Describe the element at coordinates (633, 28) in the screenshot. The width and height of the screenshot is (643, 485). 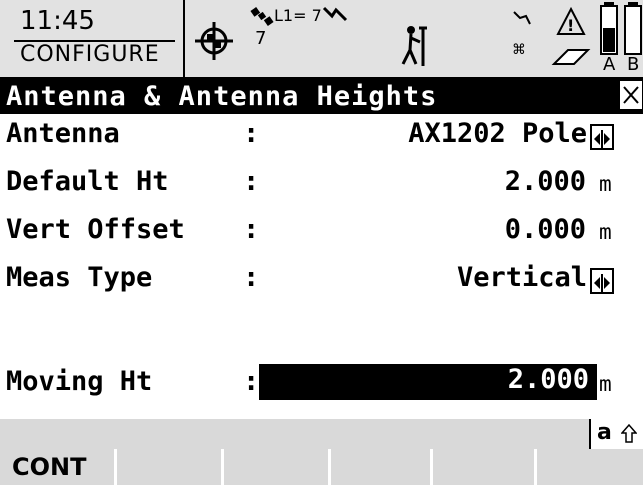
I see `battery-b-icon` at that location.